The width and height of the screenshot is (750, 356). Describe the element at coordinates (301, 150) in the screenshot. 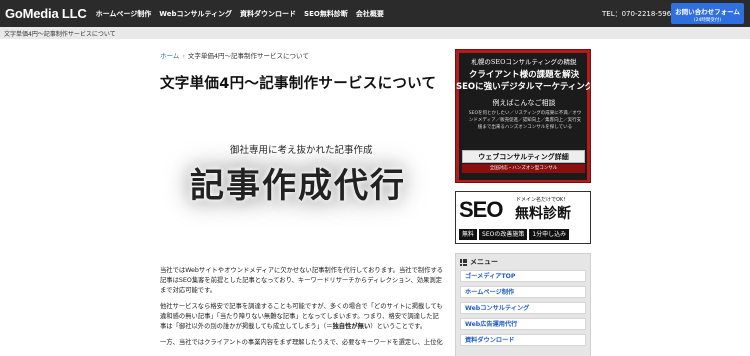

I see `hero-subtitle: 御社専用に考え抜かれた記事作成` at that location.